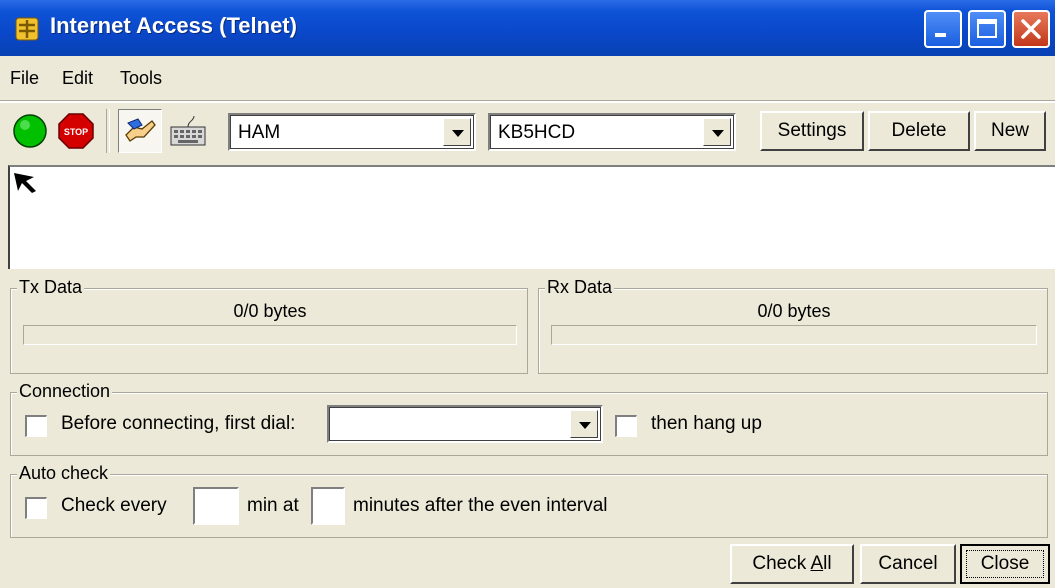  I want to click on minimize-button, so click(943, 29).